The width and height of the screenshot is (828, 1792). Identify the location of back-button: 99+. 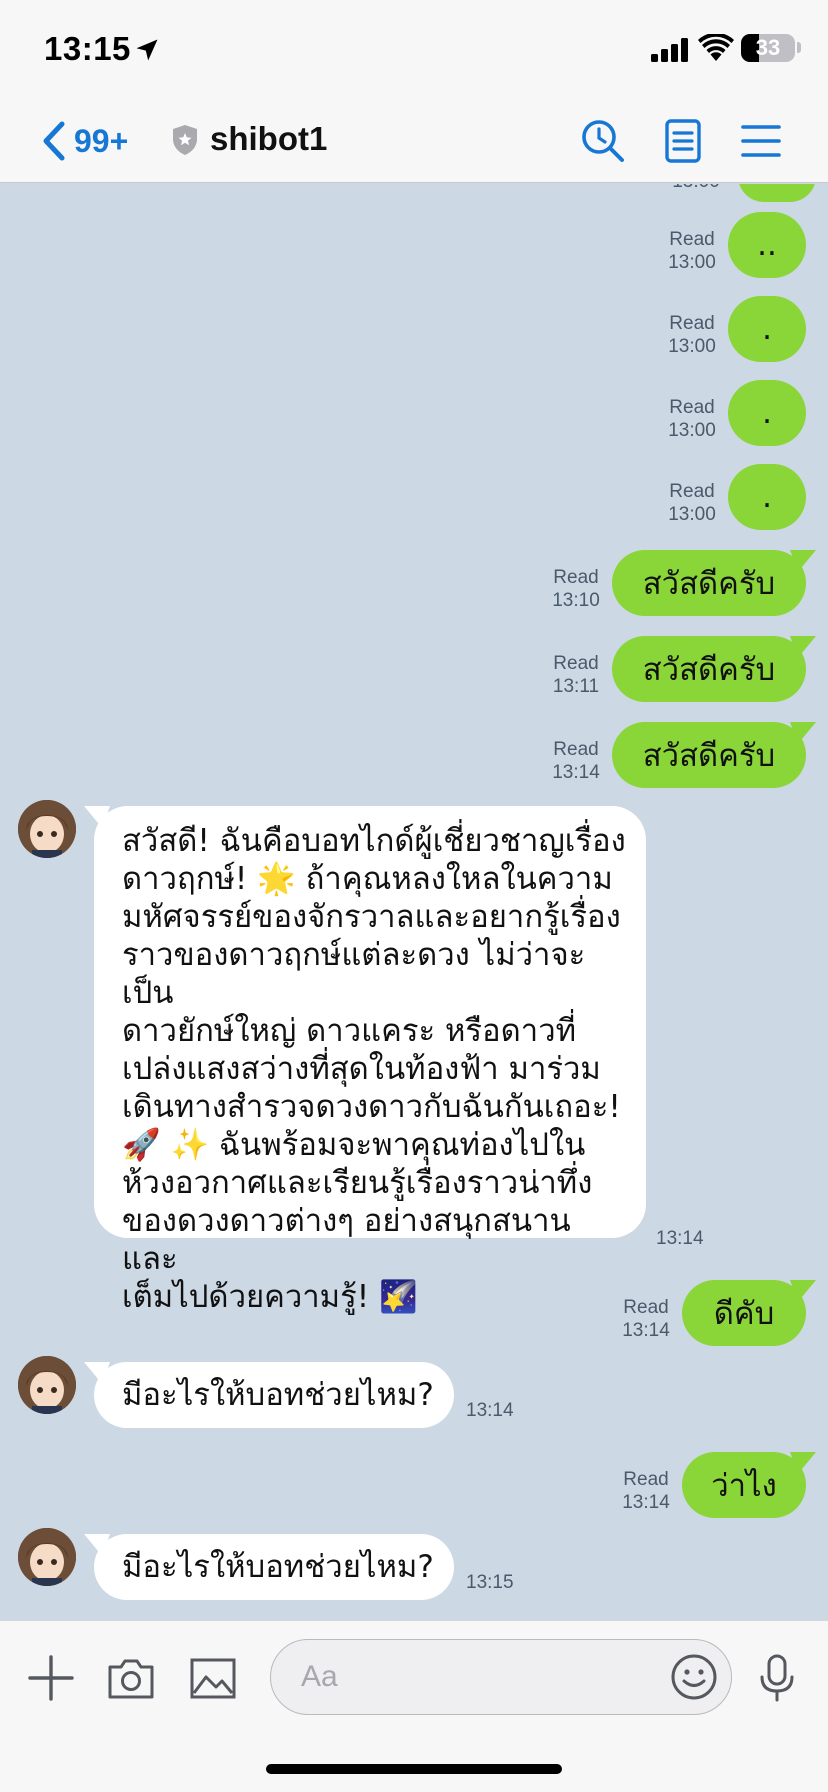
(84, 141).